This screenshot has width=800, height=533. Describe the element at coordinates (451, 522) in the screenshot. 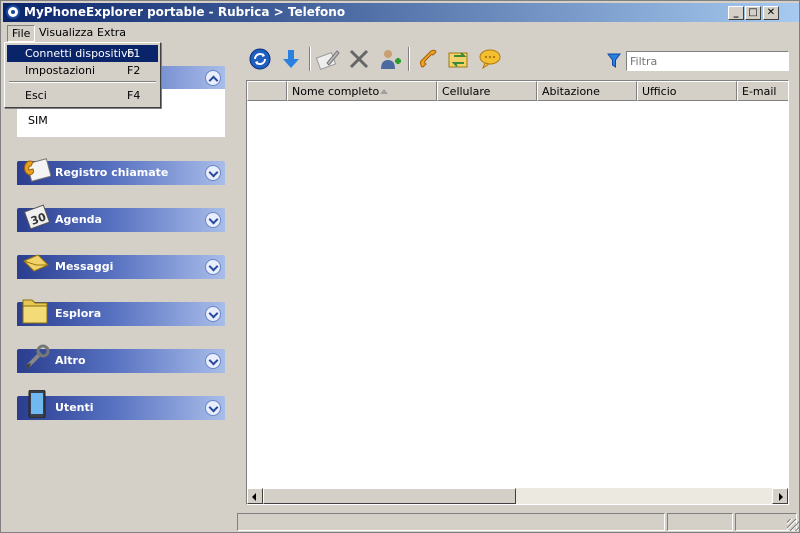

I see `status-panel-main` at that location.